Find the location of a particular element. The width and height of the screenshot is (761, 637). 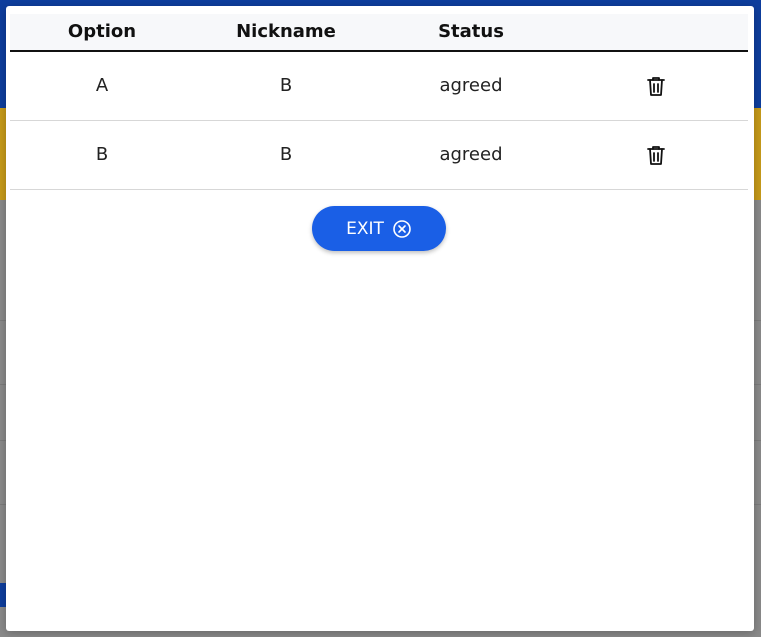

header-status: Status is located at coordinates (471, 31).